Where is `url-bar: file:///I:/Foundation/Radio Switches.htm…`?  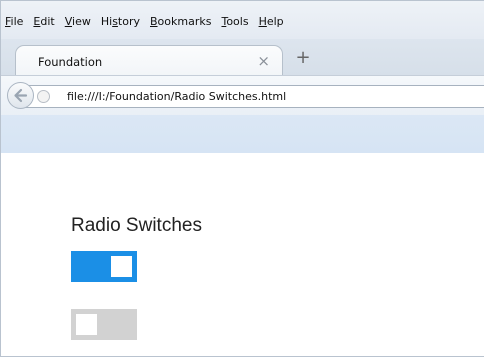 url-bar: file:///I:/Foundation/Radio Switches.htm… is located at coordinates (253, 96).